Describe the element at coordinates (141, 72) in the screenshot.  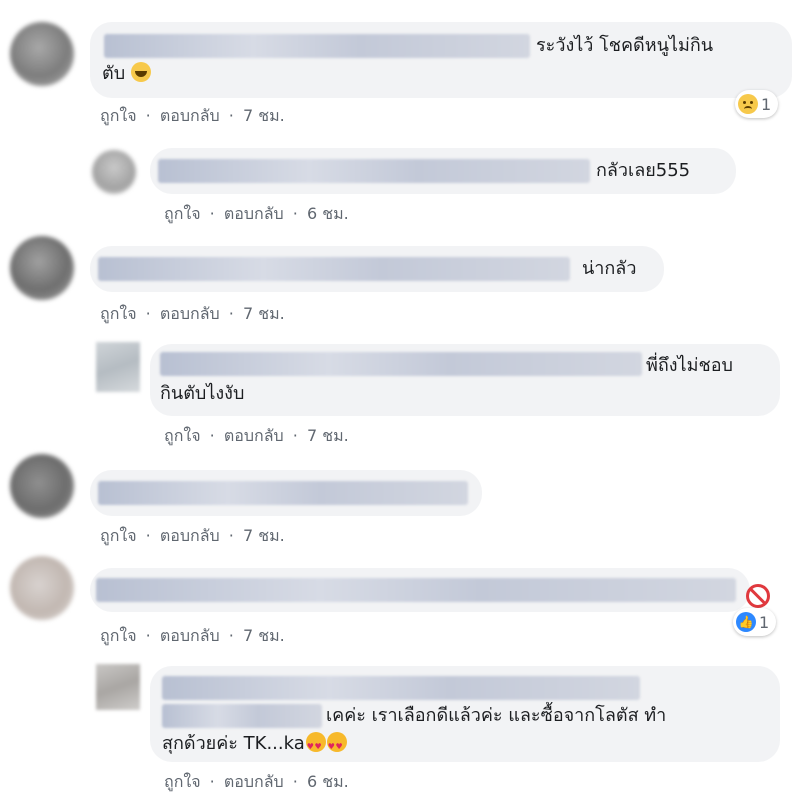
I see `laughing-emoji` at that location.